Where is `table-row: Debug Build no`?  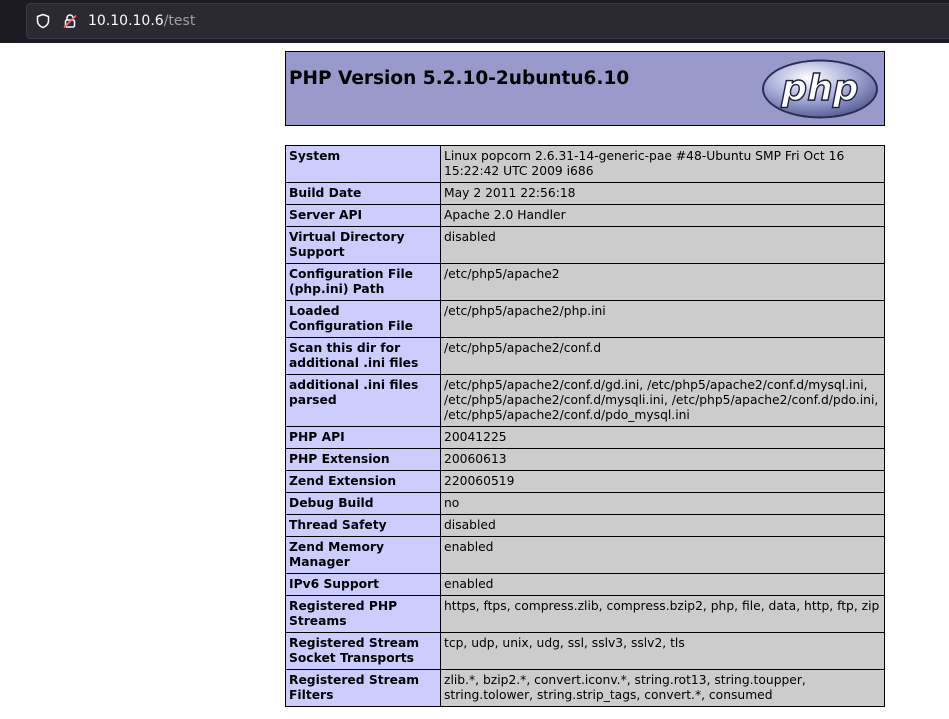
table-row: Debug Build no is located at coordinates (585, 503).